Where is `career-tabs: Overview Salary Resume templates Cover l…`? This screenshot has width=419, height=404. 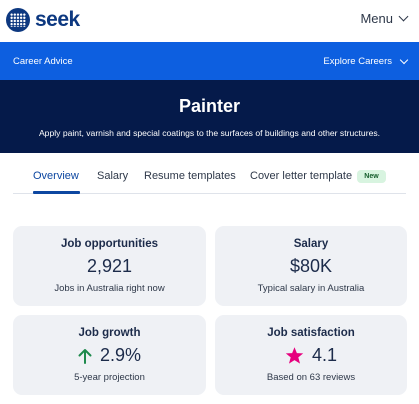
career-tabs: Overview Salary Resume templates Cover l… is located at coordinates (209, 173).